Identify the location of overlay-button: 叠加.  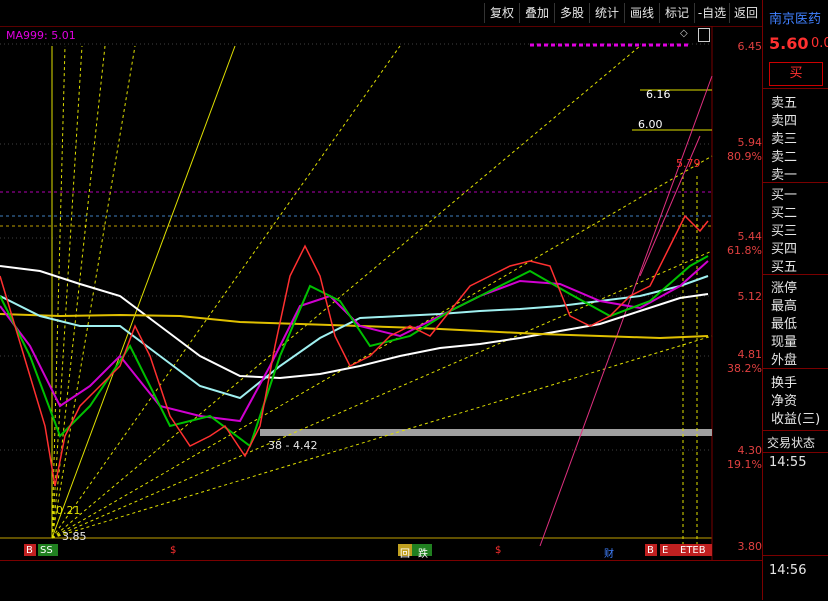
(536, 13).